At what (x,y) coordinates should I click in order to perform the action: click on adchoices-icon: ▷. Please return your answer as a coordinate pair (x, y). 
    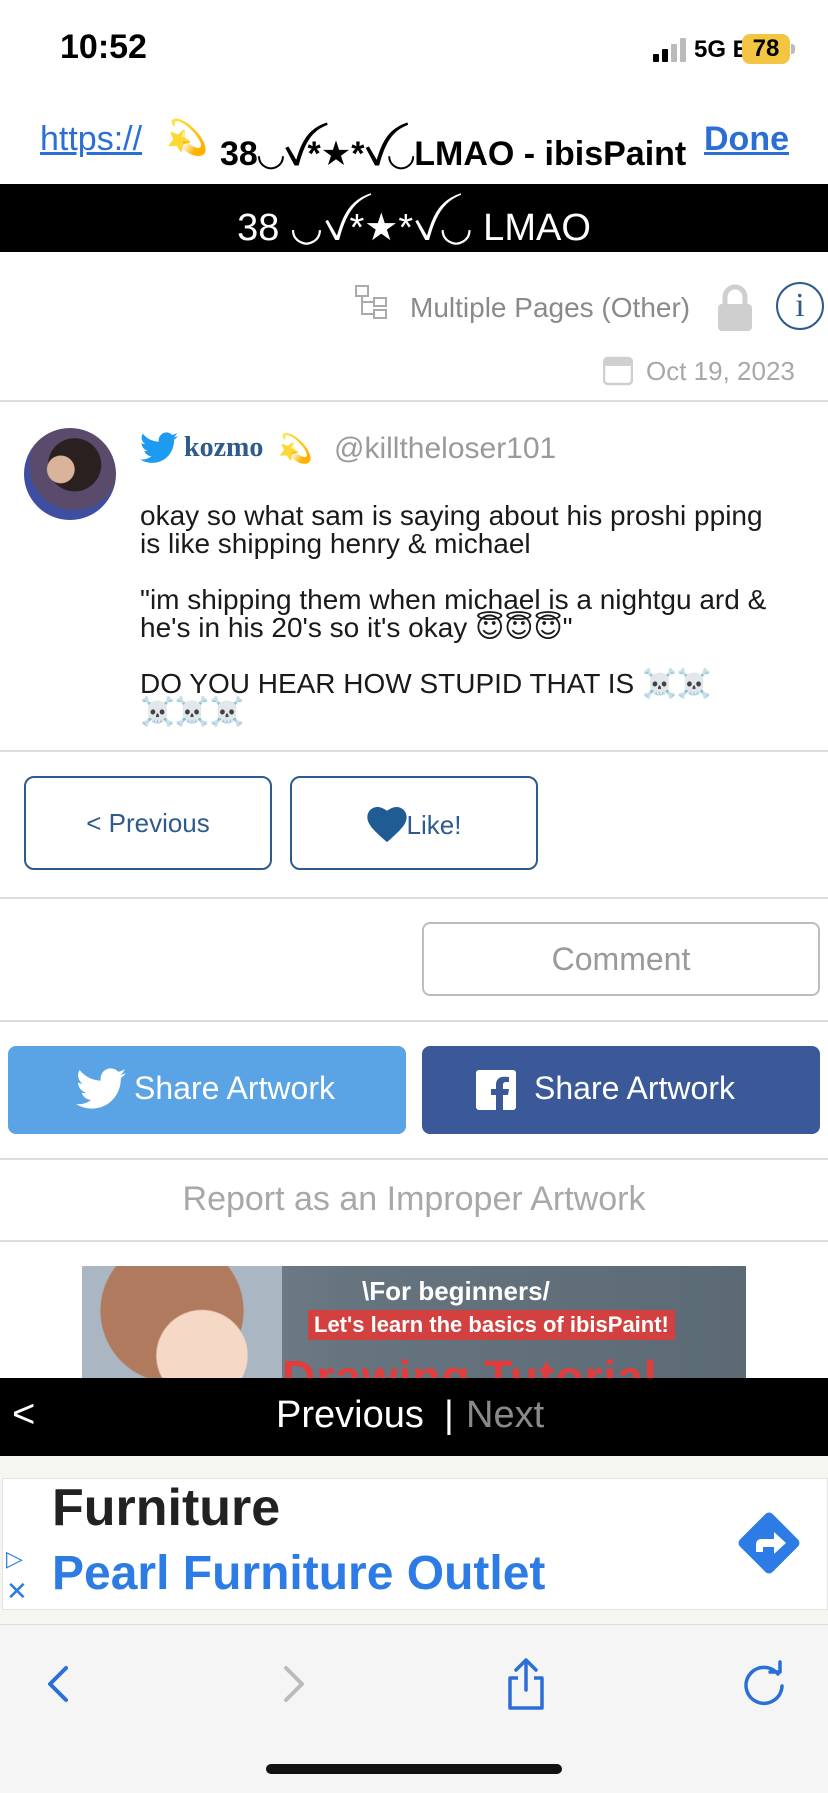
    Looking at the image, I should click on (14, 1559).